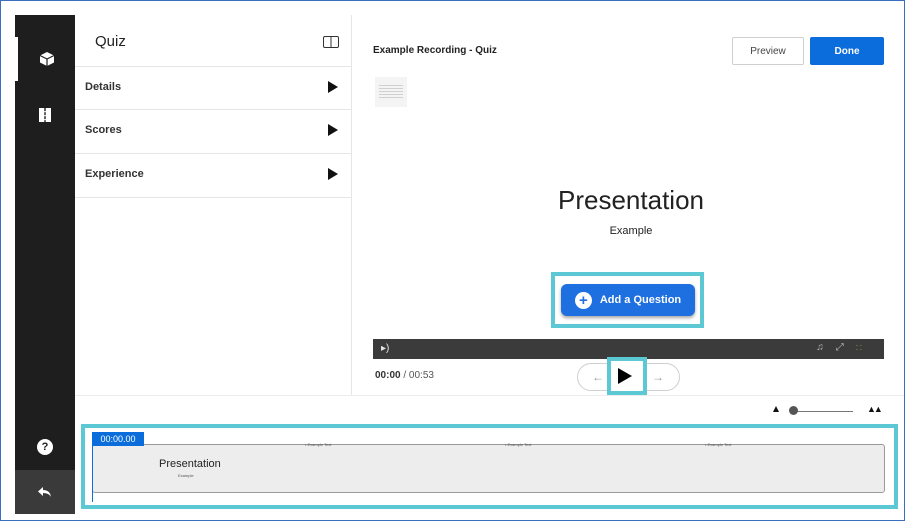 The width and height of the screenshot is (905, 521). Describe the element at coordinates (823, 411) in the screenshot. I see `zoom-slider` at that location.